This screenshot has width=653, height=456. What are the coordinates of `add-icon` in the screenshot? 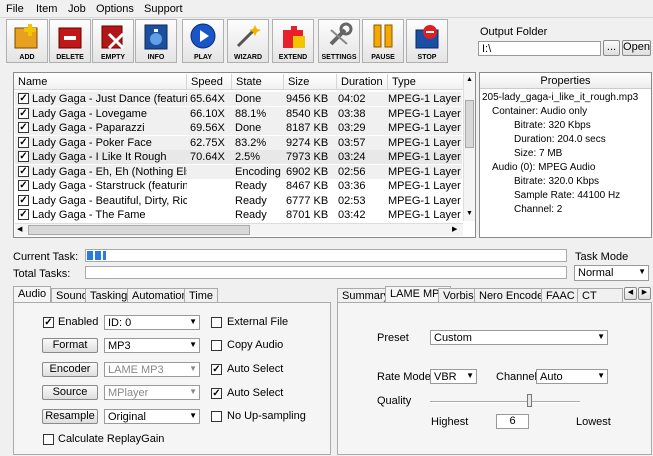 It's located at (26, 36).